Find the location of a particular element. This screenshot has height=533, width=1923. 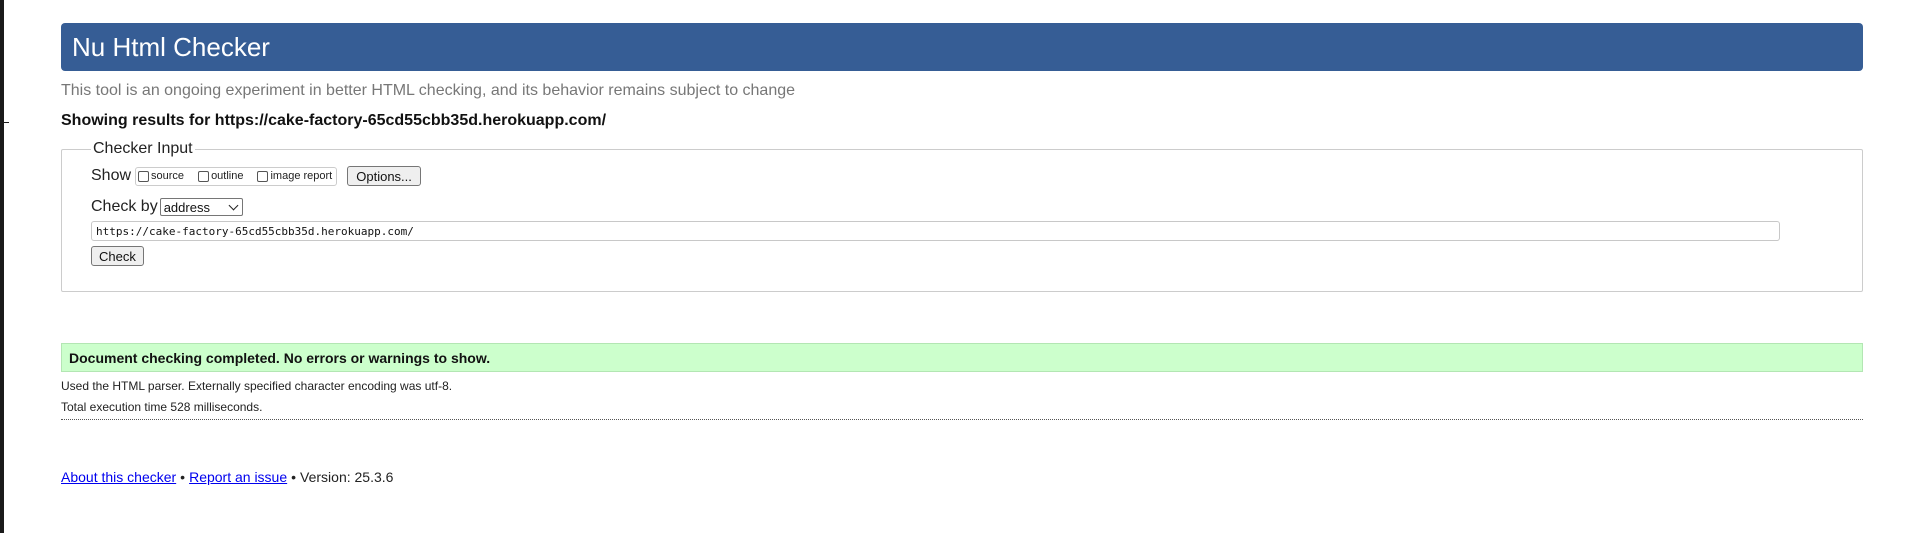

checker-input-legend: Checker Input is located at coordinates (143, 148).